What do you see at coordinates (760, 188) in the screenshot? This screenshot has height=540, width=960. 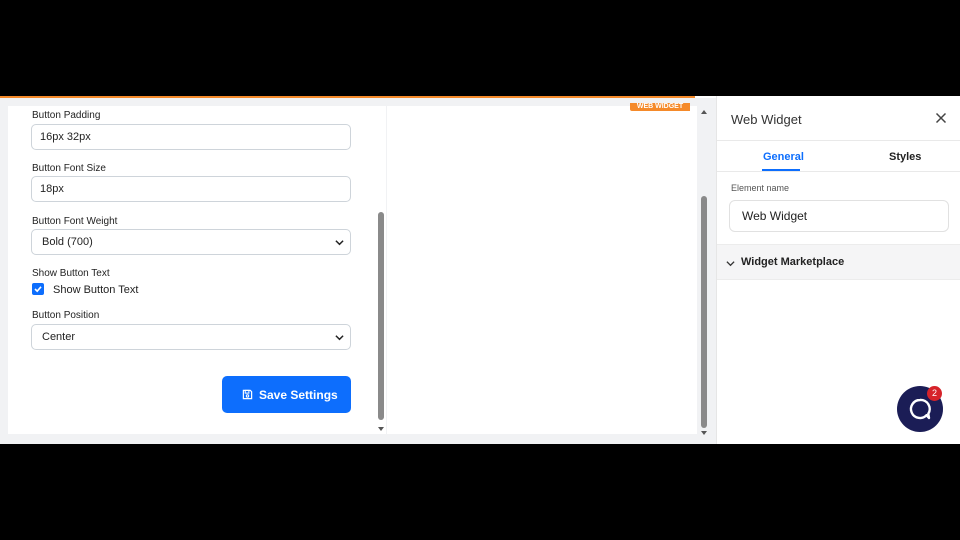 I see `element-name-label: Element name` at bounding box center [760, 188].